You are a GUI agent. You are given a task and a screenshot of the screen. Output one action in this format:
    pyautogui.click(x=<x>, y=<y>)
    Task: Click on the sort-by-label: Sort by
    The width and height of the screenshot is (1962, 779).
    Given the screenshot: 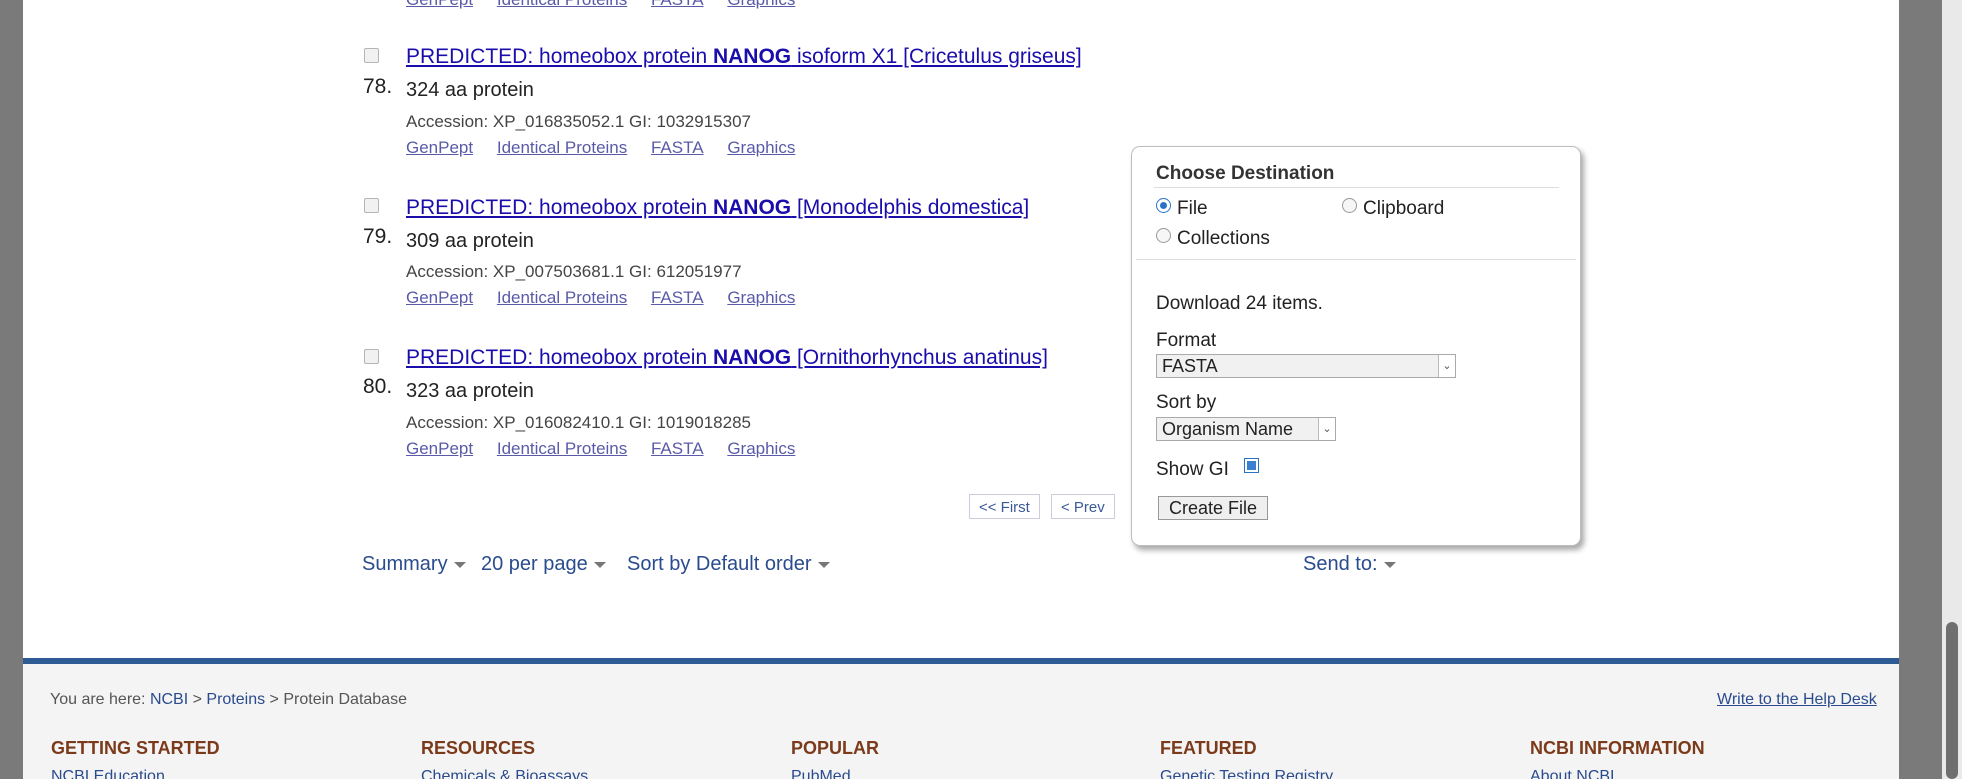 What is the action you would take?
    pyautogui.click(x=1186, y=402)
    